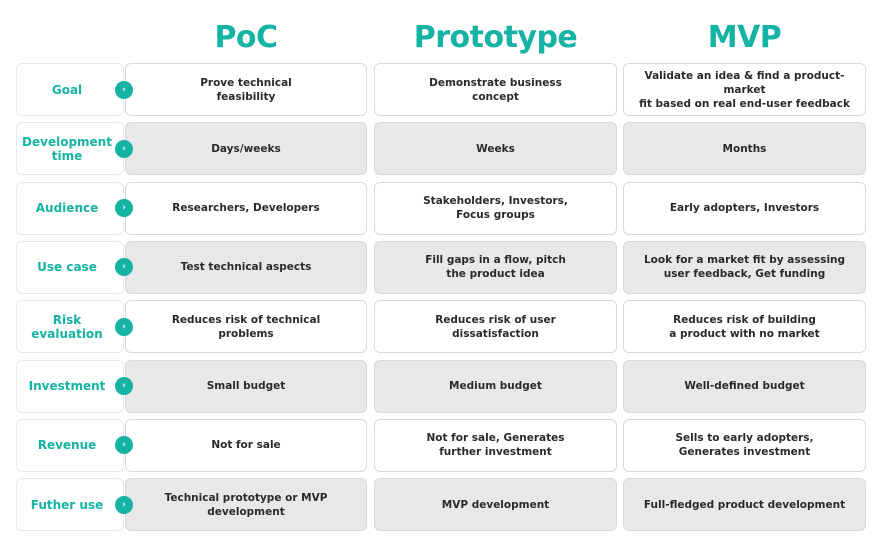 The image size is (881, 560). Describe the element at coordinates (70, 267) in the screenshot. I see `row-label: Use case` at that location.